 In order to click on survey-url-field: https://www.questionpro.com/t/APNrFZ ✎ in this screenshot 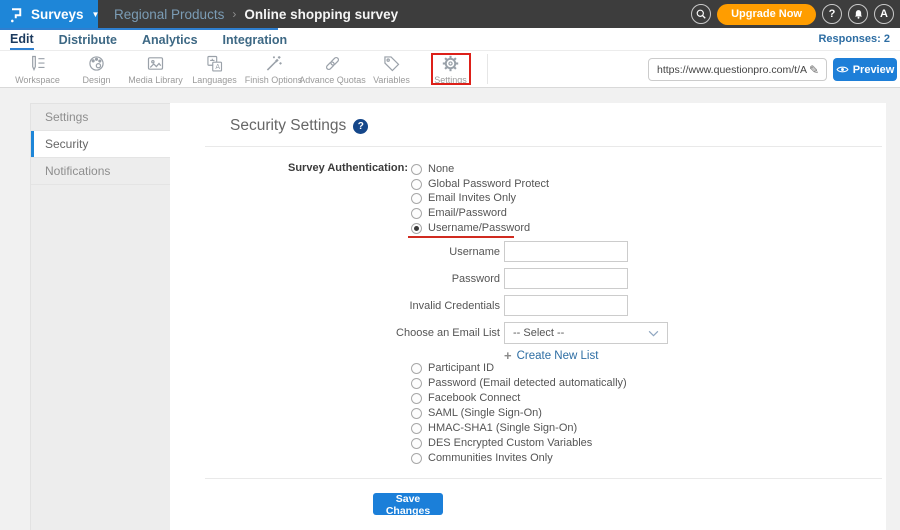, I will do `click(737, 69)`.